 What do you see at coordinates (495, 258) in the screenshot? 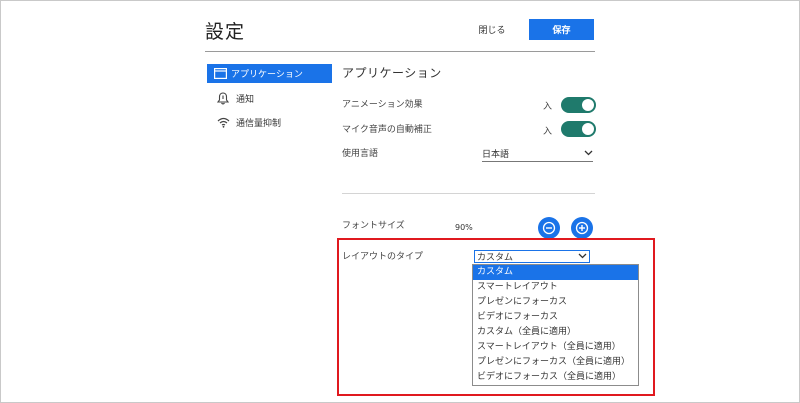
I see `layout-type-value: カスタム` at bounding box center [495, 258].